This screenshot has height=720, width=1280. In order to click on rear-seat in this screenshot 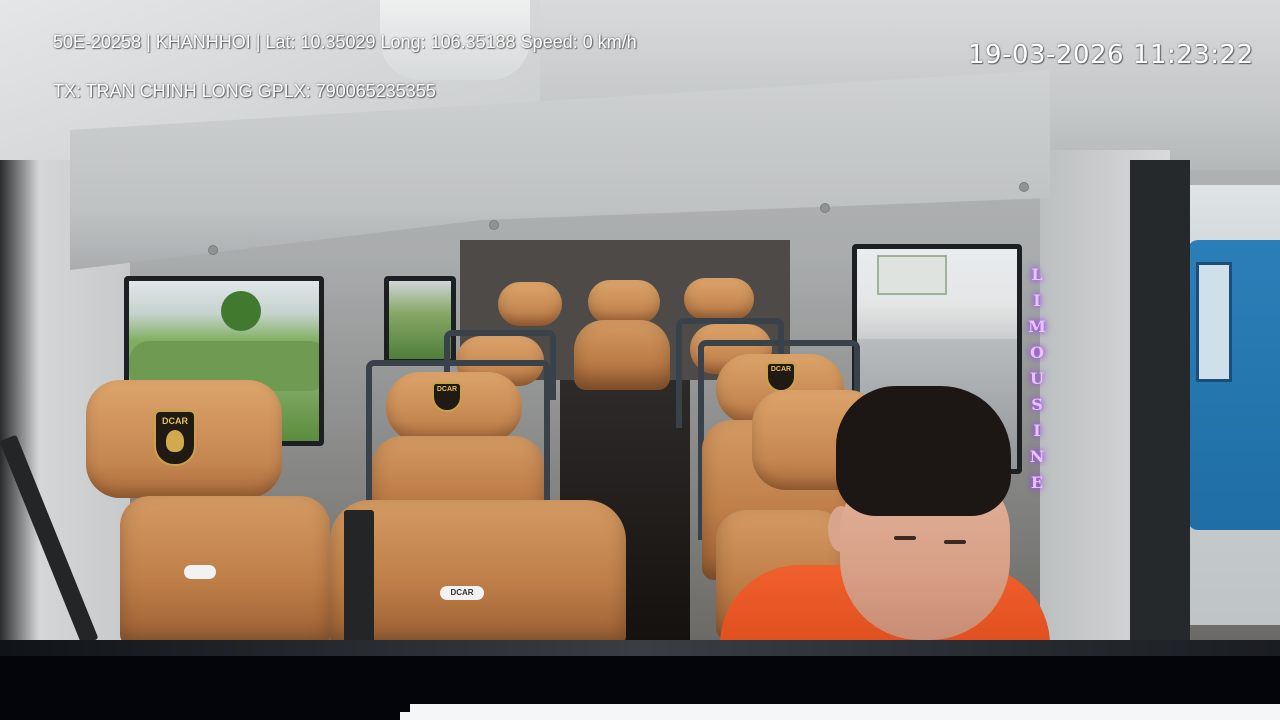, I will do `click(622, 355)`.